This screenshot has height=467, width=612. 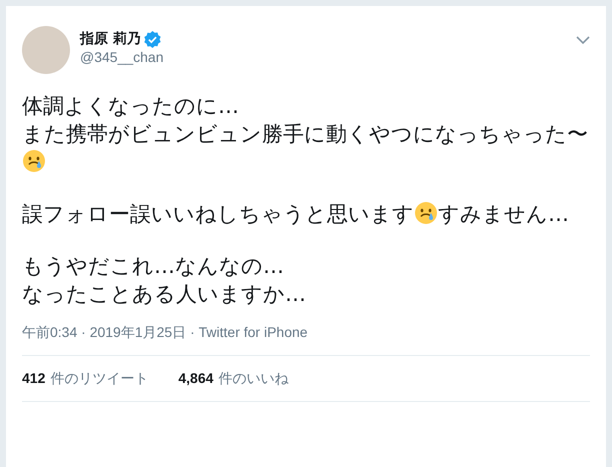 I want to click on tweet-text: 誤フォロー誤いいねしちゃうと思います, so click(x=218, y=214).